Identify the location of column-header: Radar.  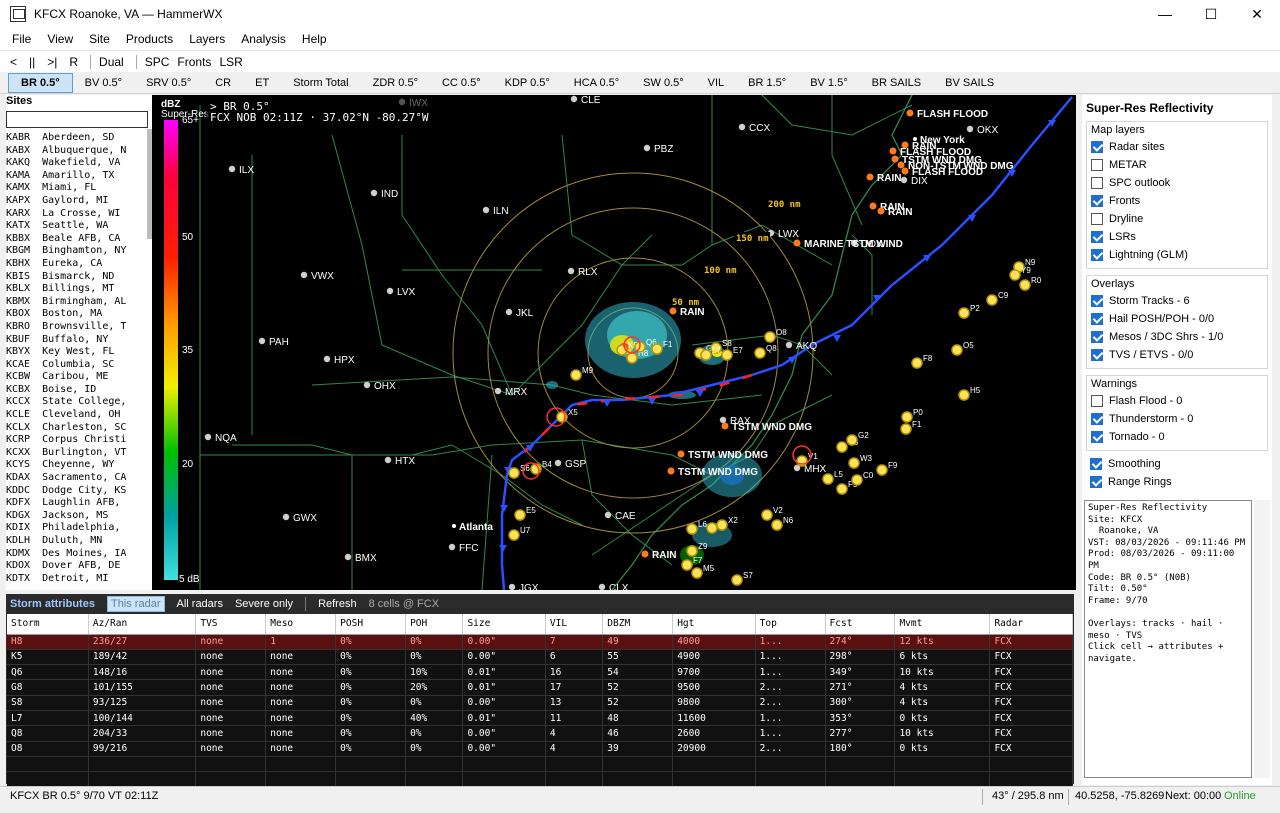
(1031, 624).